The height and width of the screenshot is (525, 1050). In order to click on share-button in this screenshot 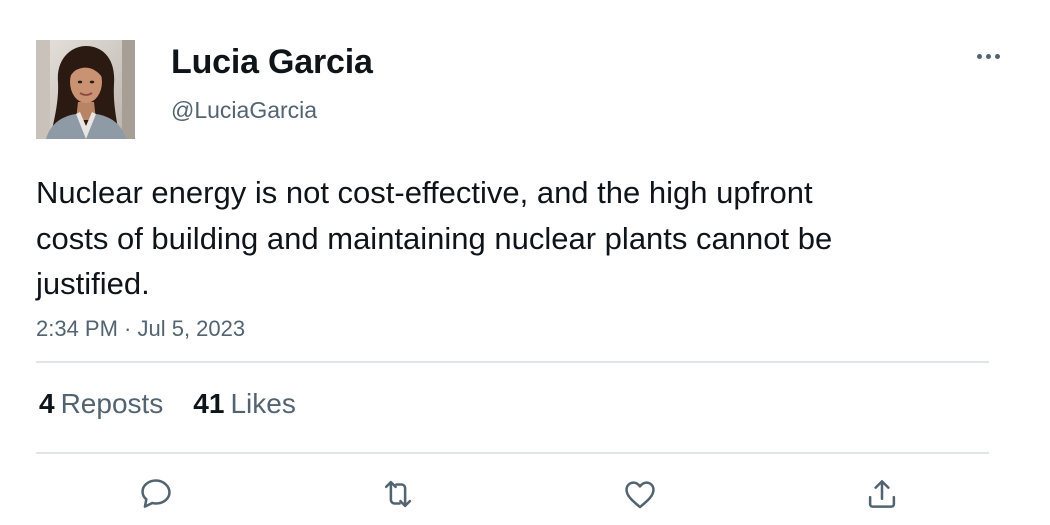, I will do `click(882, 494)`.